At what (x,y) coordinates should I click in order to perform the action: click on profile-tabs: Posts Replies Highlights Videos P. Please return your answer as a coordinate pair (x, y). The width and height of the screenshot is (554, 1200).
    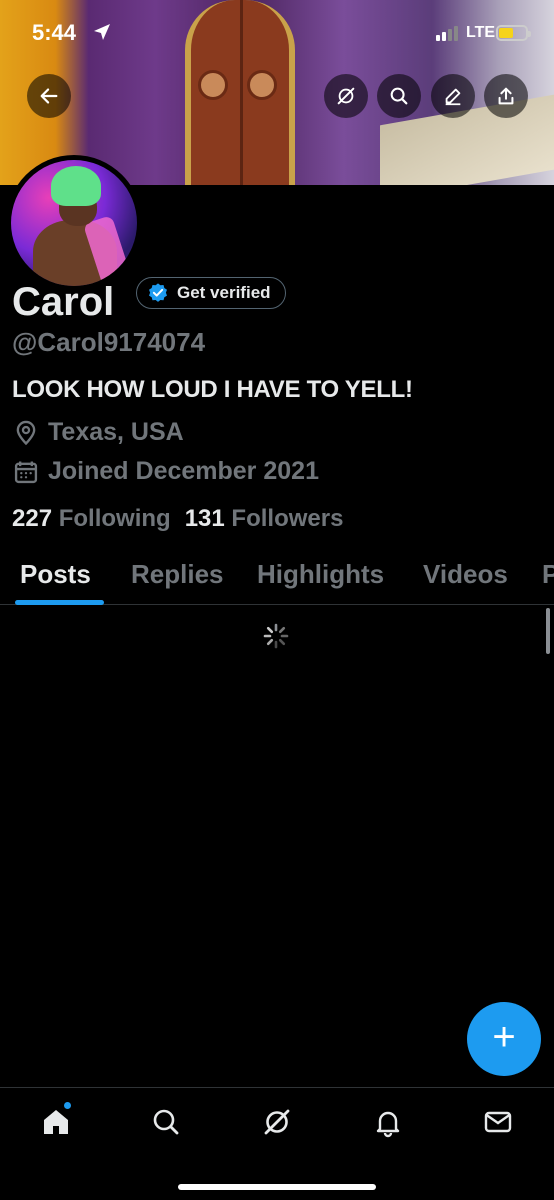
    Looking at the image, I should click on (277, 579).